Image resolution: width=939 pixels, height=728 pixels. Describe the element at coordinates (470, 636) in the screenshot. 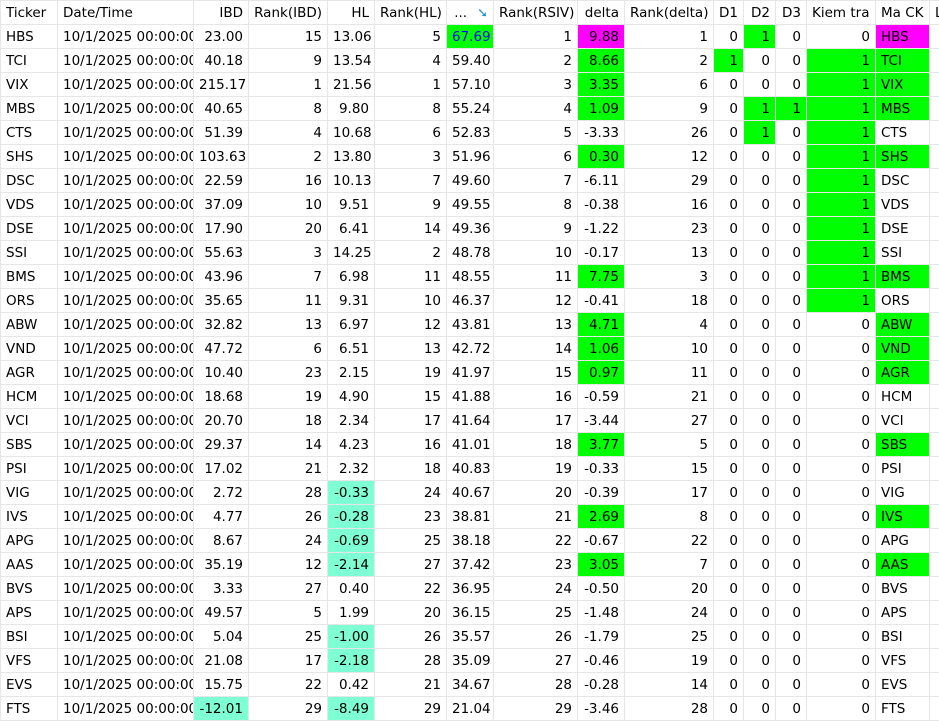

I see `cell-rsiv: 35.57` at that location.